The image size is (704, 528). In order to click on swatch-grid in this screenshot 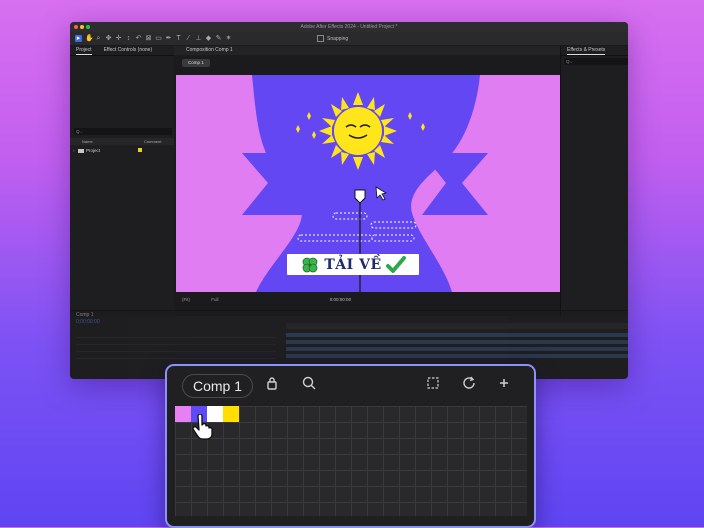, I will do `click(351, 461)`.